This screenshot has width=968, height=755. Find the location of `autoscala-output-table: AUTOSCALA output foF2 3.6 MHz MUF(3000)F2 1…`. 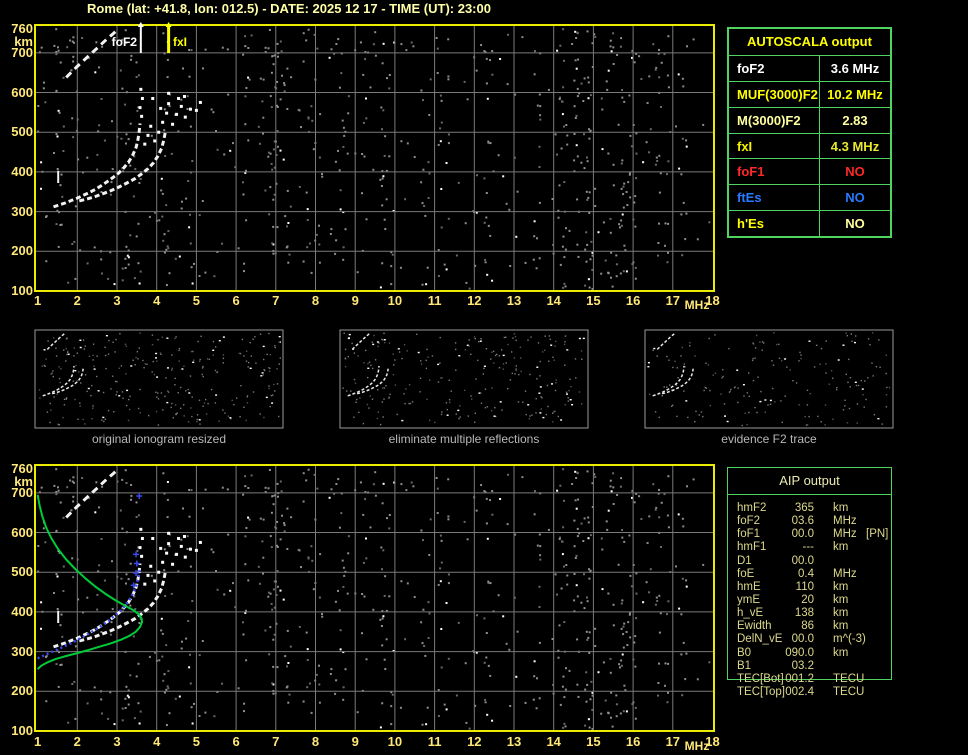

autoscala-output-table: AUTOSCALA output foF2 3.6 MHz MUF(3000)F2 1… is located at coordinates (809, 132).